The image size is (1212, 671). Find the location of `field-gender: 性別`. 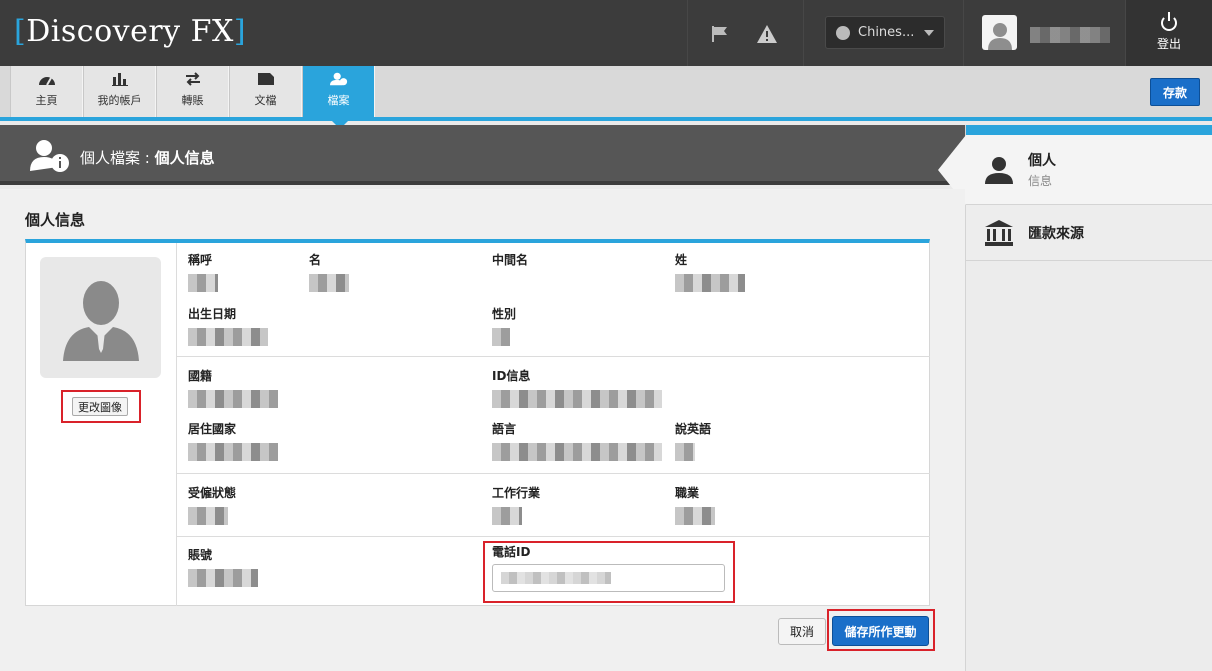

field-gender: 性別 is located at coordinates (504, 325).